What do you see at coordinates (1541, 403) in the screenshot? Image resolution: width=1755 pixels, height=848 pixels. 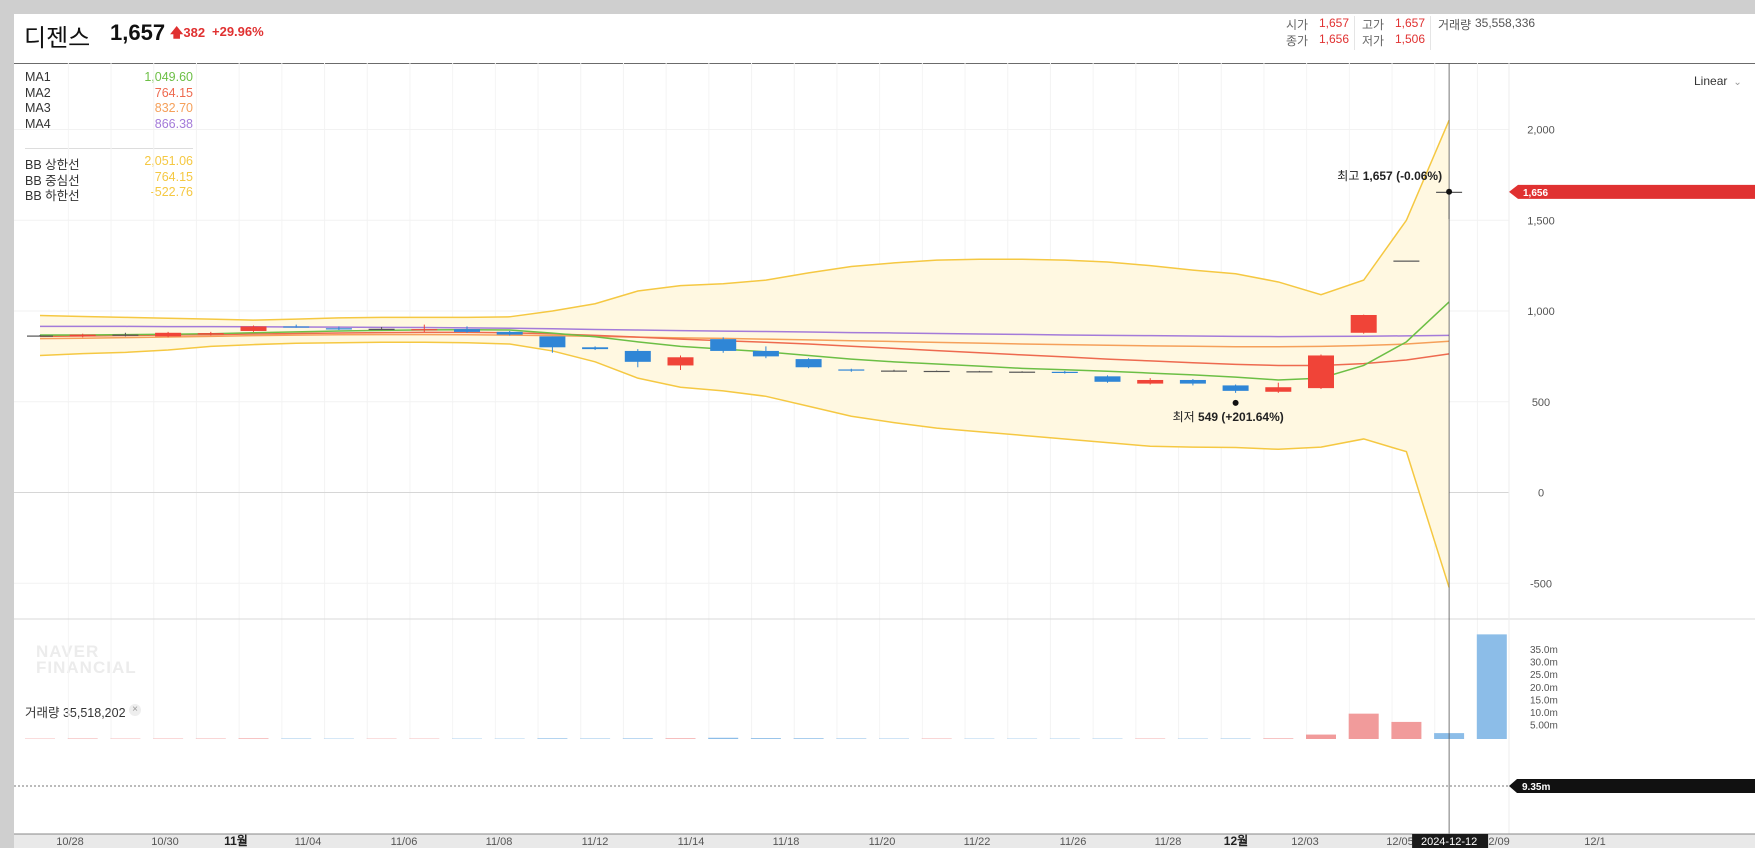 I see `y-tick-label: 500` at bounding box center [1541, 403].